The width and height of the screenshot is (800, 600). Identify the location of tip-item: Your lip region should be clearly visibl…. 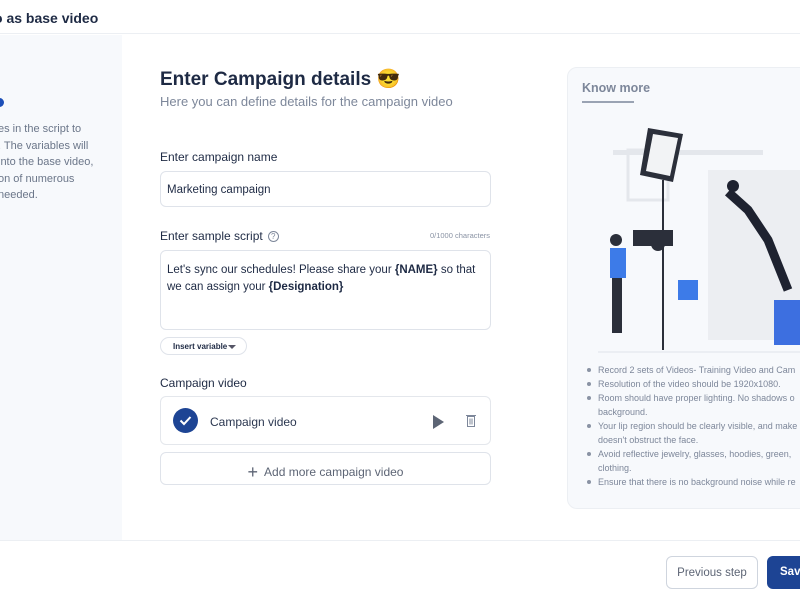
(693, 426).